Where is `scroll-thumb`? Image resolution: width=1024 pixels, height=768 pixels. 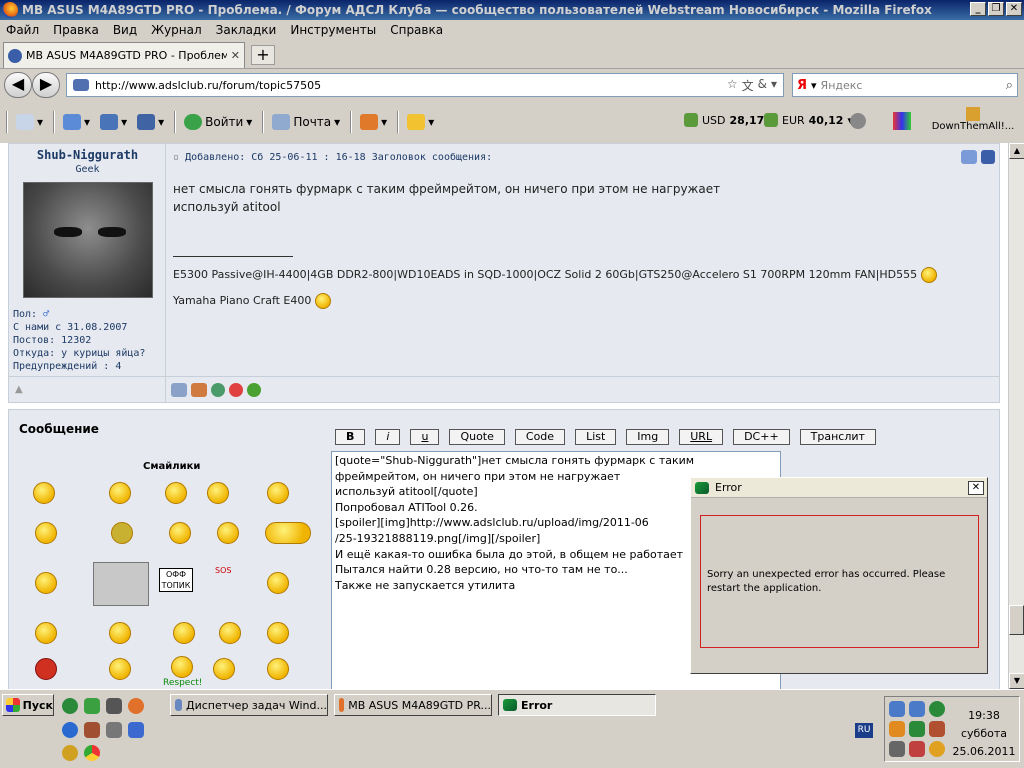
scroll-thumb is located at coordinates (1016, 620).